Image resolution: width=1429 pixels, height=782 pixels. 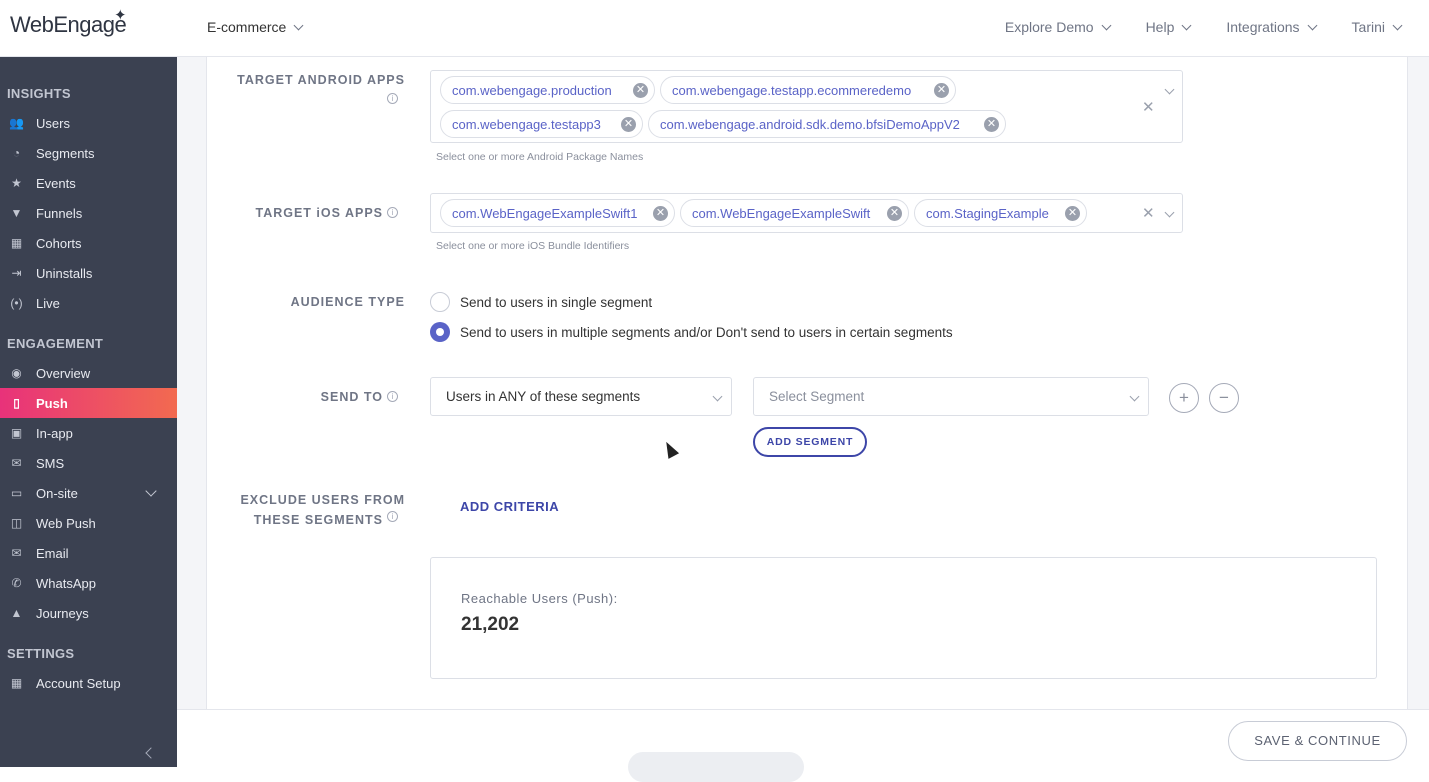 I want to click on dashboard-icon: ▦, so click(x=16, y=683).